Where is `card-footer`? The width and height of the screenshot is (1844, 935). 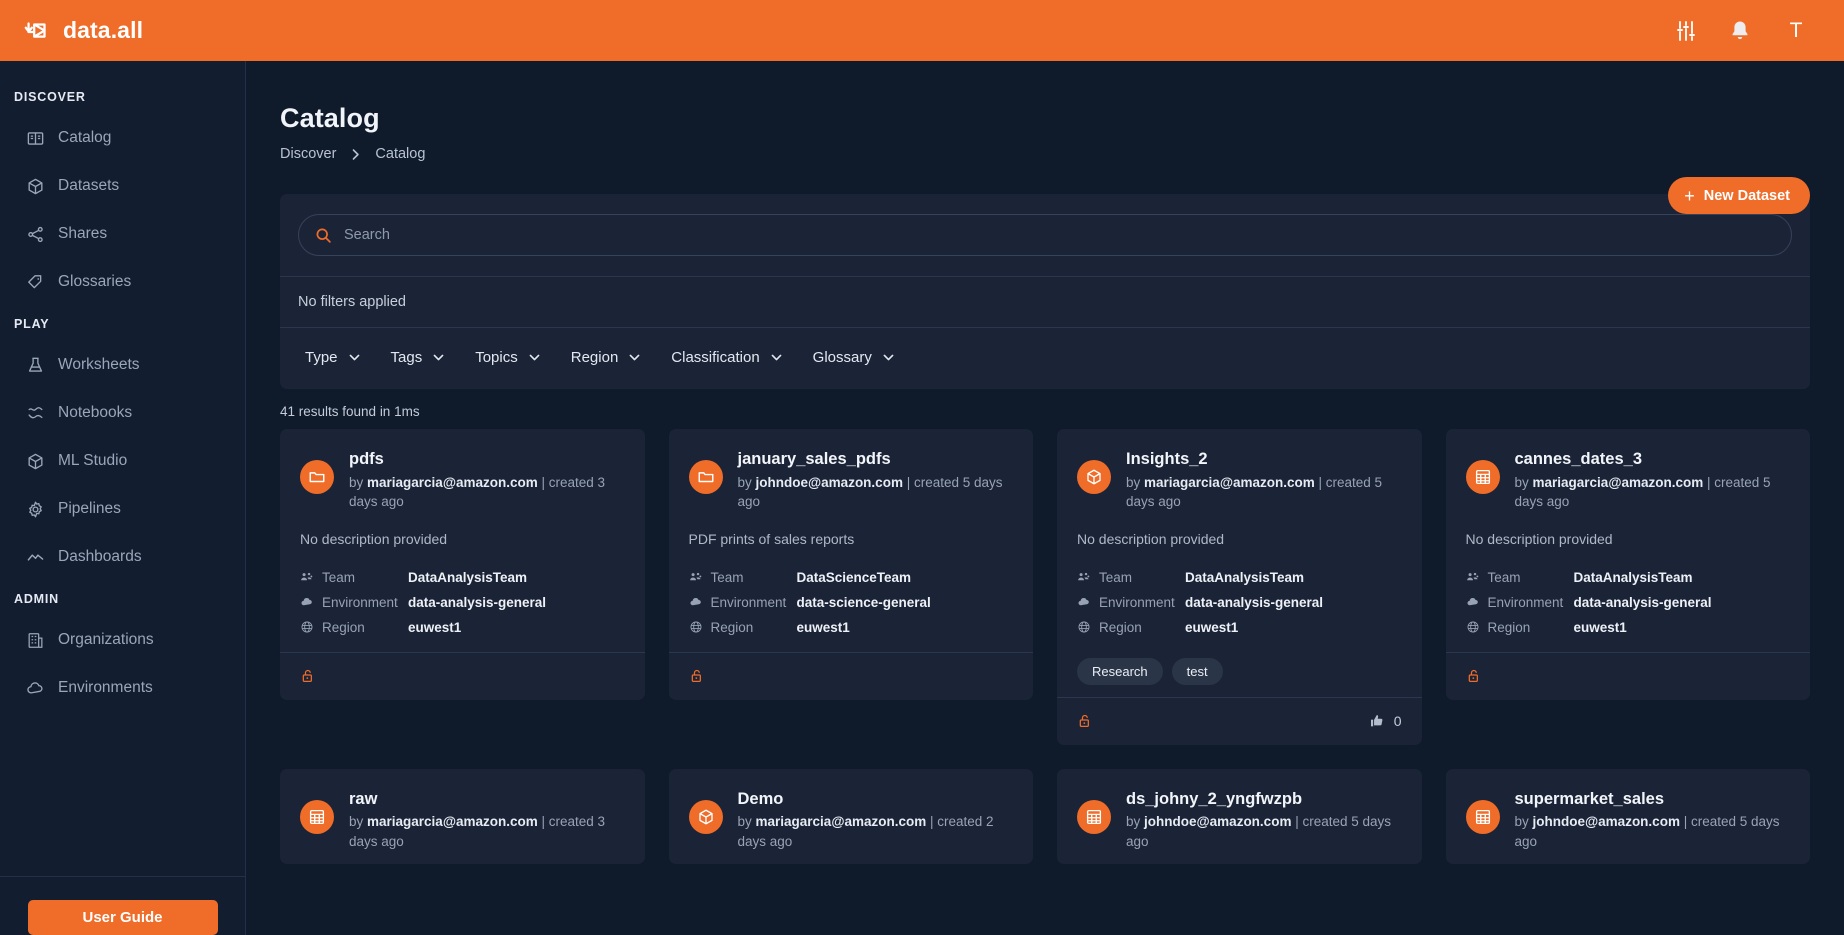
card-footer is located at coordinates (850, 675).